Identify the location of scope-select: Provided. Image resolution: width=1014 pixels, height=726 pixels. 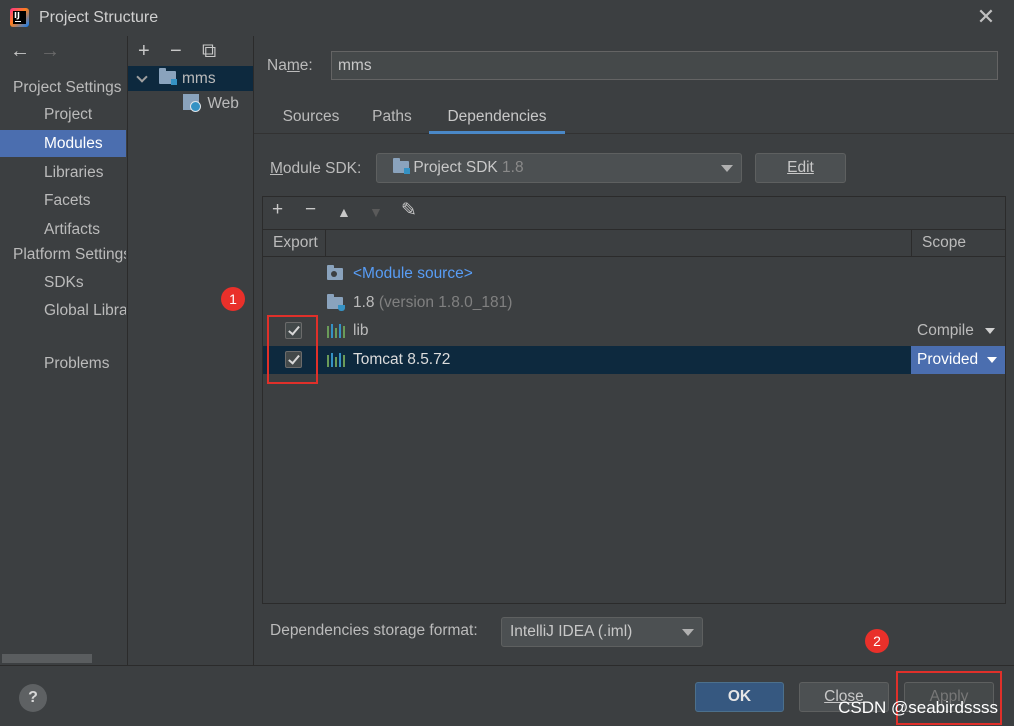
(958, 360).